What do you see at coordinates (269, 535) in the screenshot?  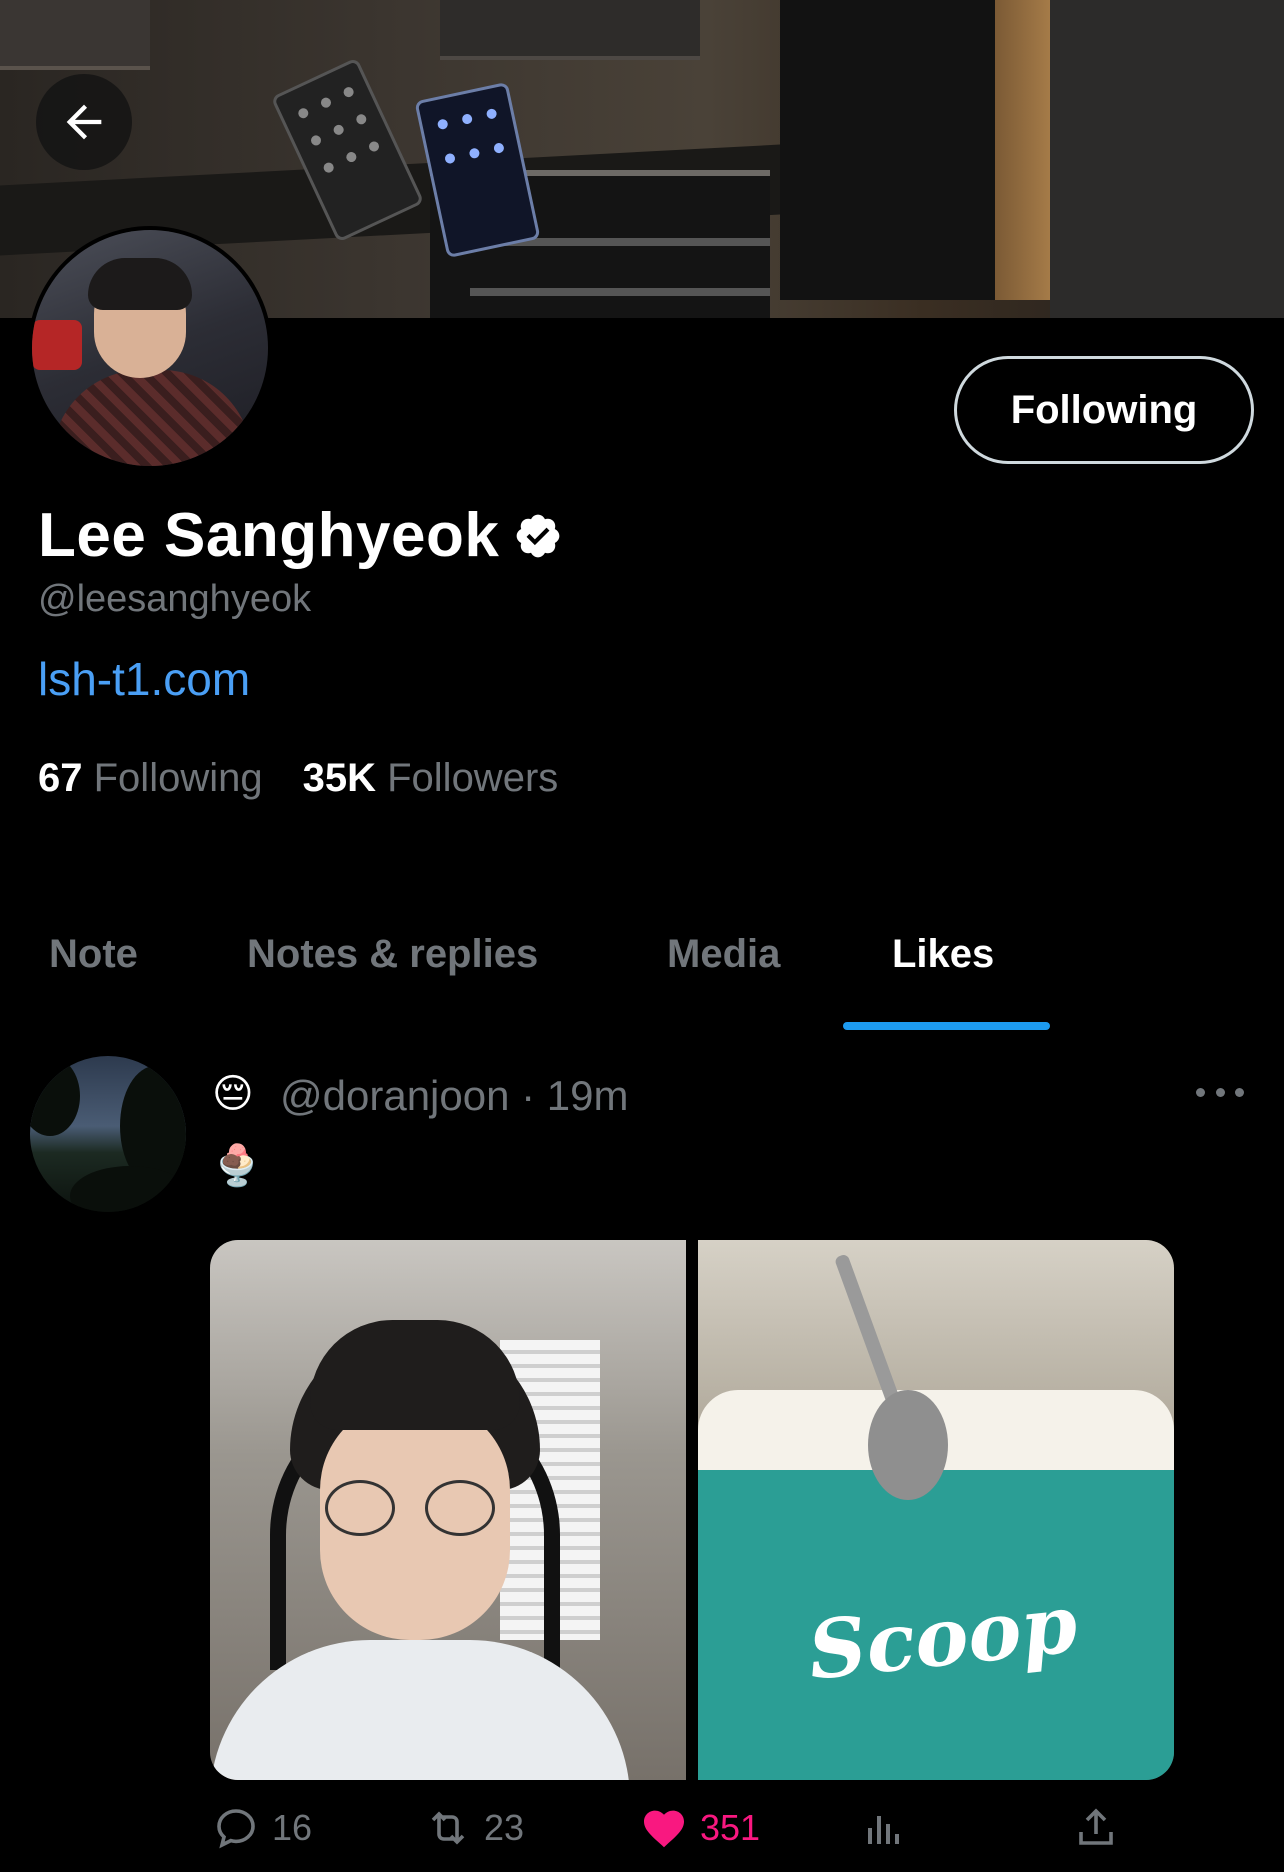 I see `display-name-text: Lee Sanghyeok` at bounding box center [269, 535].